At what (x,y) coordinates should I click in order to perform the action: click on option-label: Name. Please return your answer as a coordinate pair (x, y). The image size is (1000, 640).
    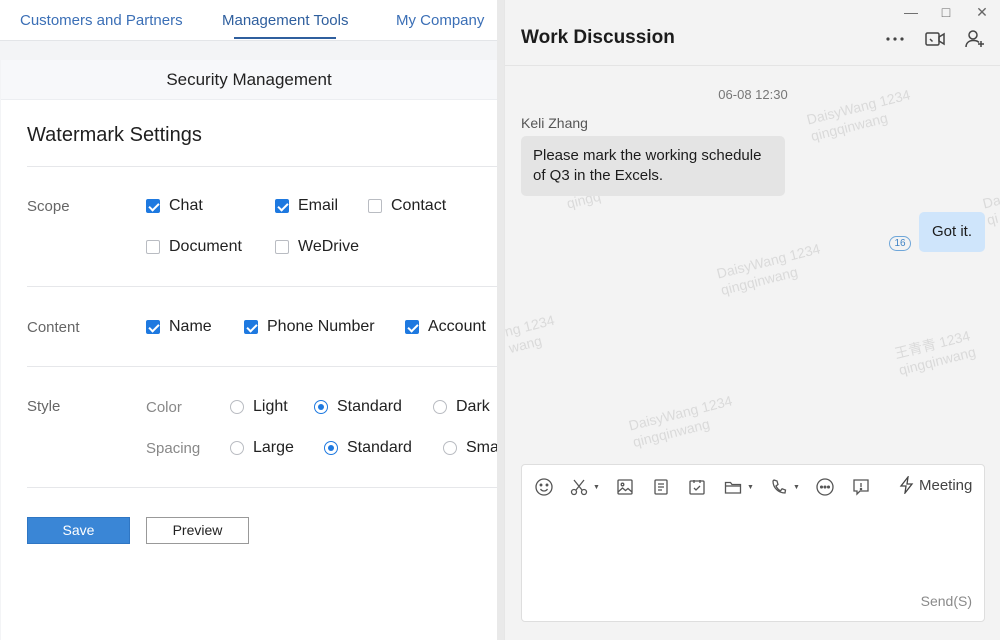
    Looking at the image, I should click on (190, 326).